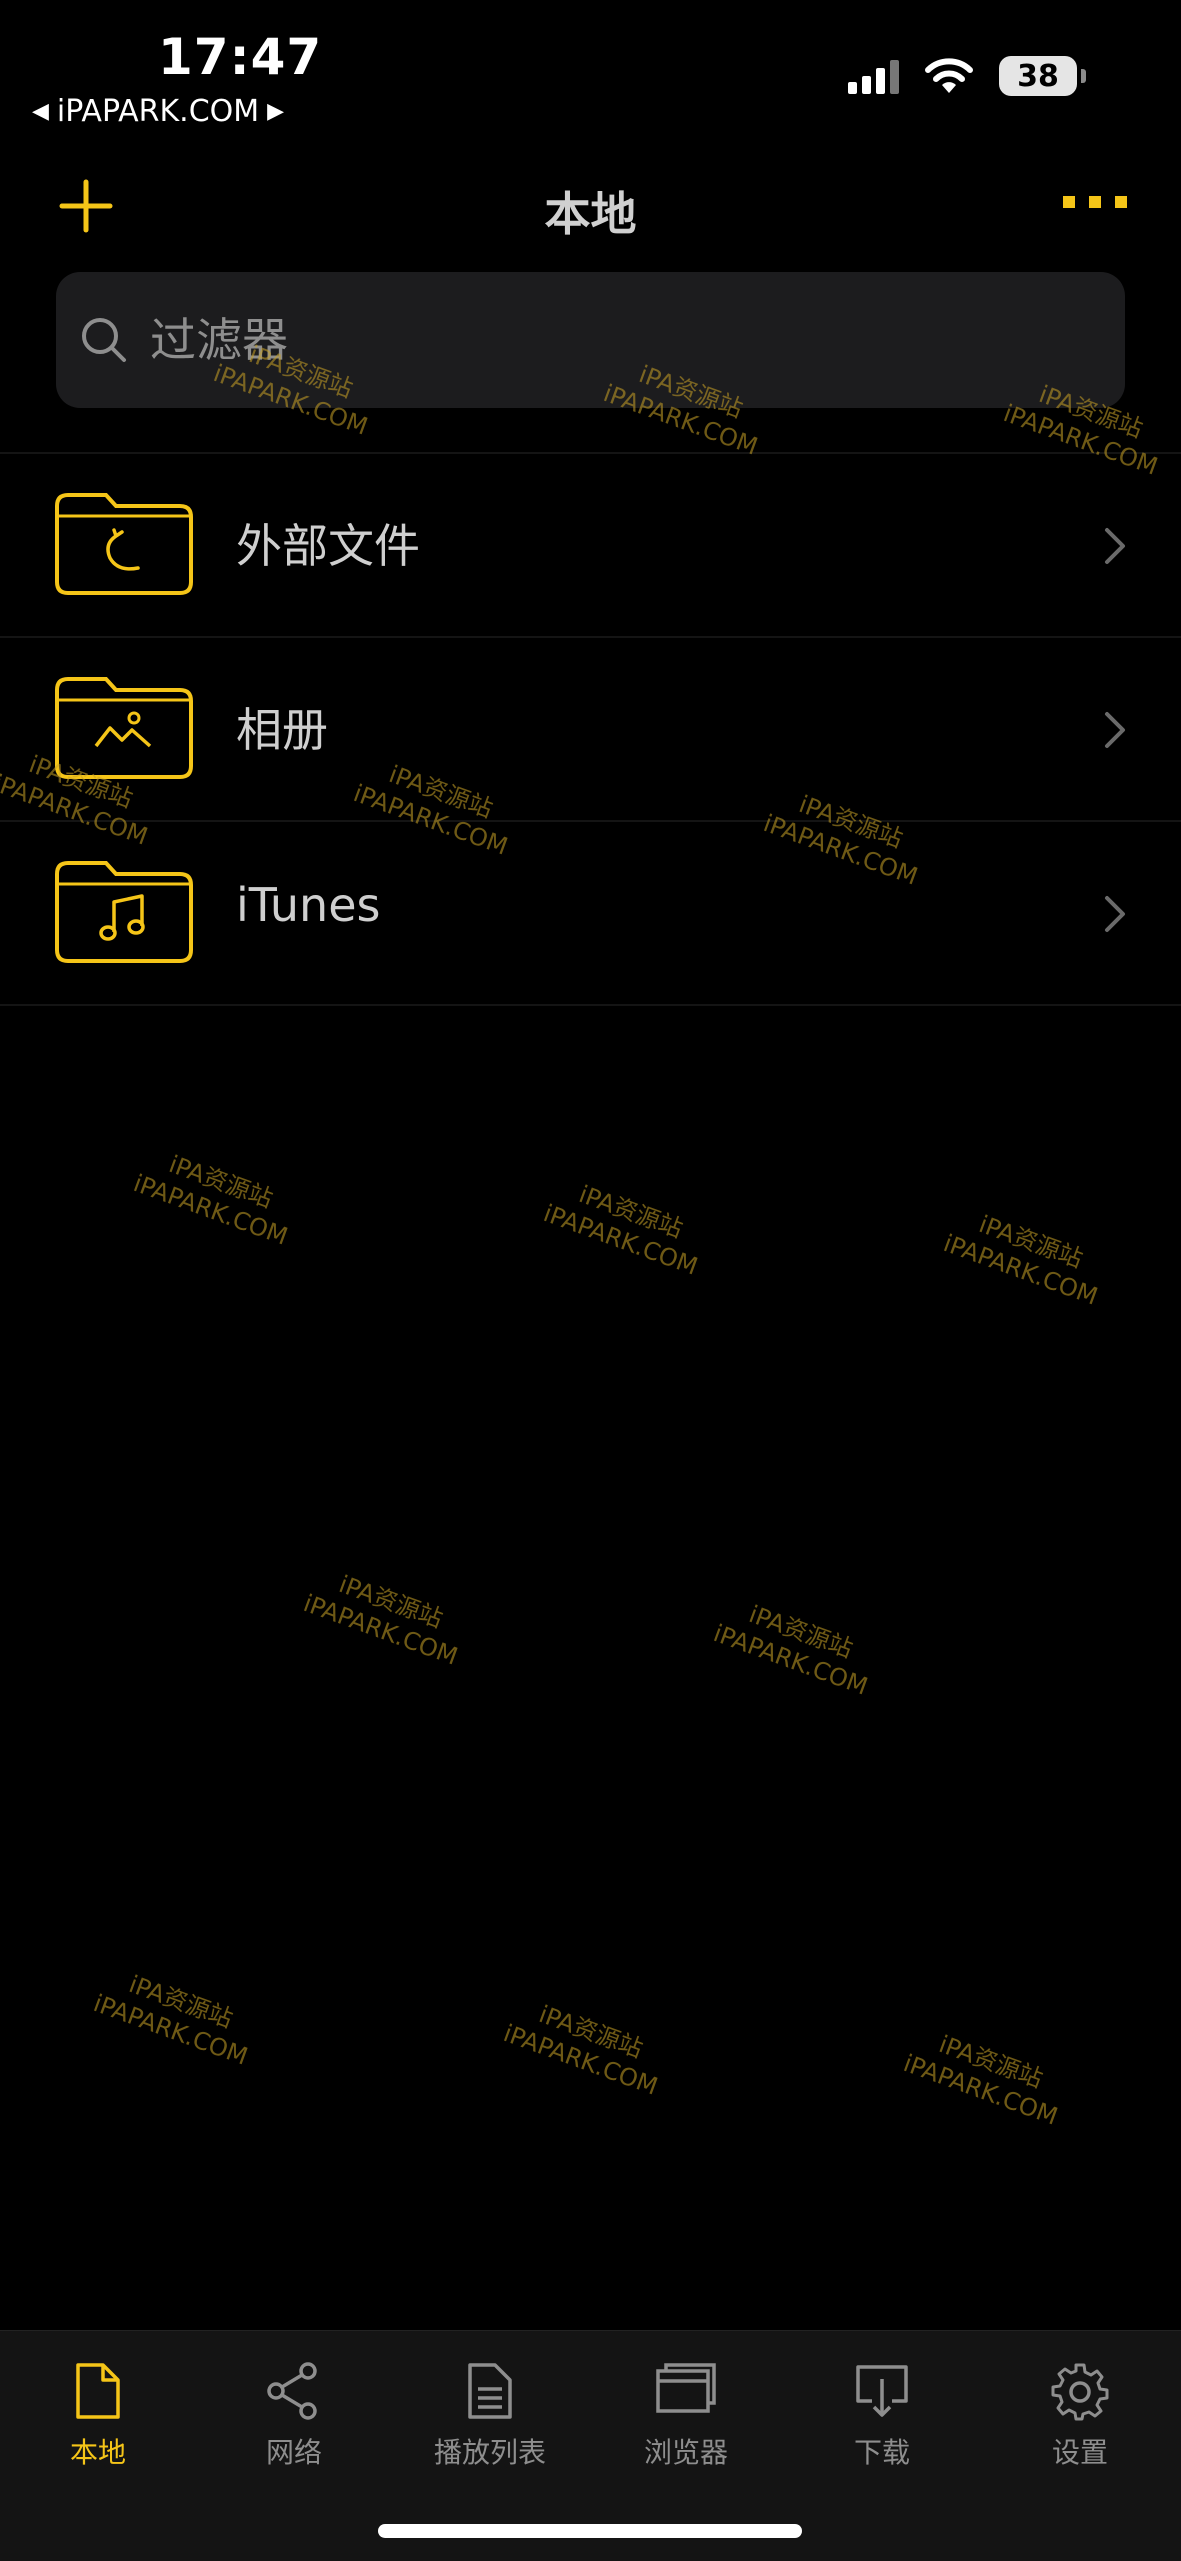  I want to click on list-item-label: 外部文件, so click(328, 546).